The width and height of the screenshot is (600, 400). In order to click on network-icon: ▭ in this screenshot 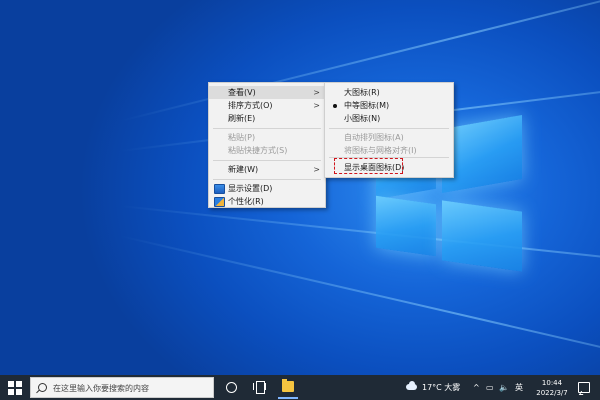, I will do `click(490, 387)`.